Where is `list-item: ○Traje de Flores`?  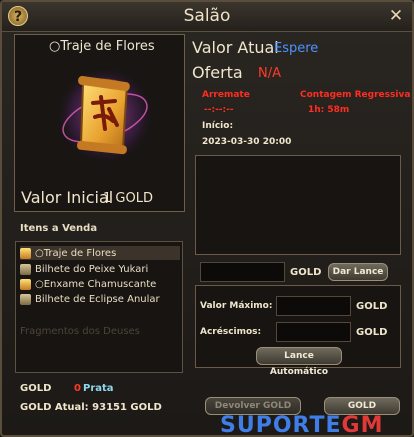 list-item: ○Traje de Flores is located at coordinates (100, 253).